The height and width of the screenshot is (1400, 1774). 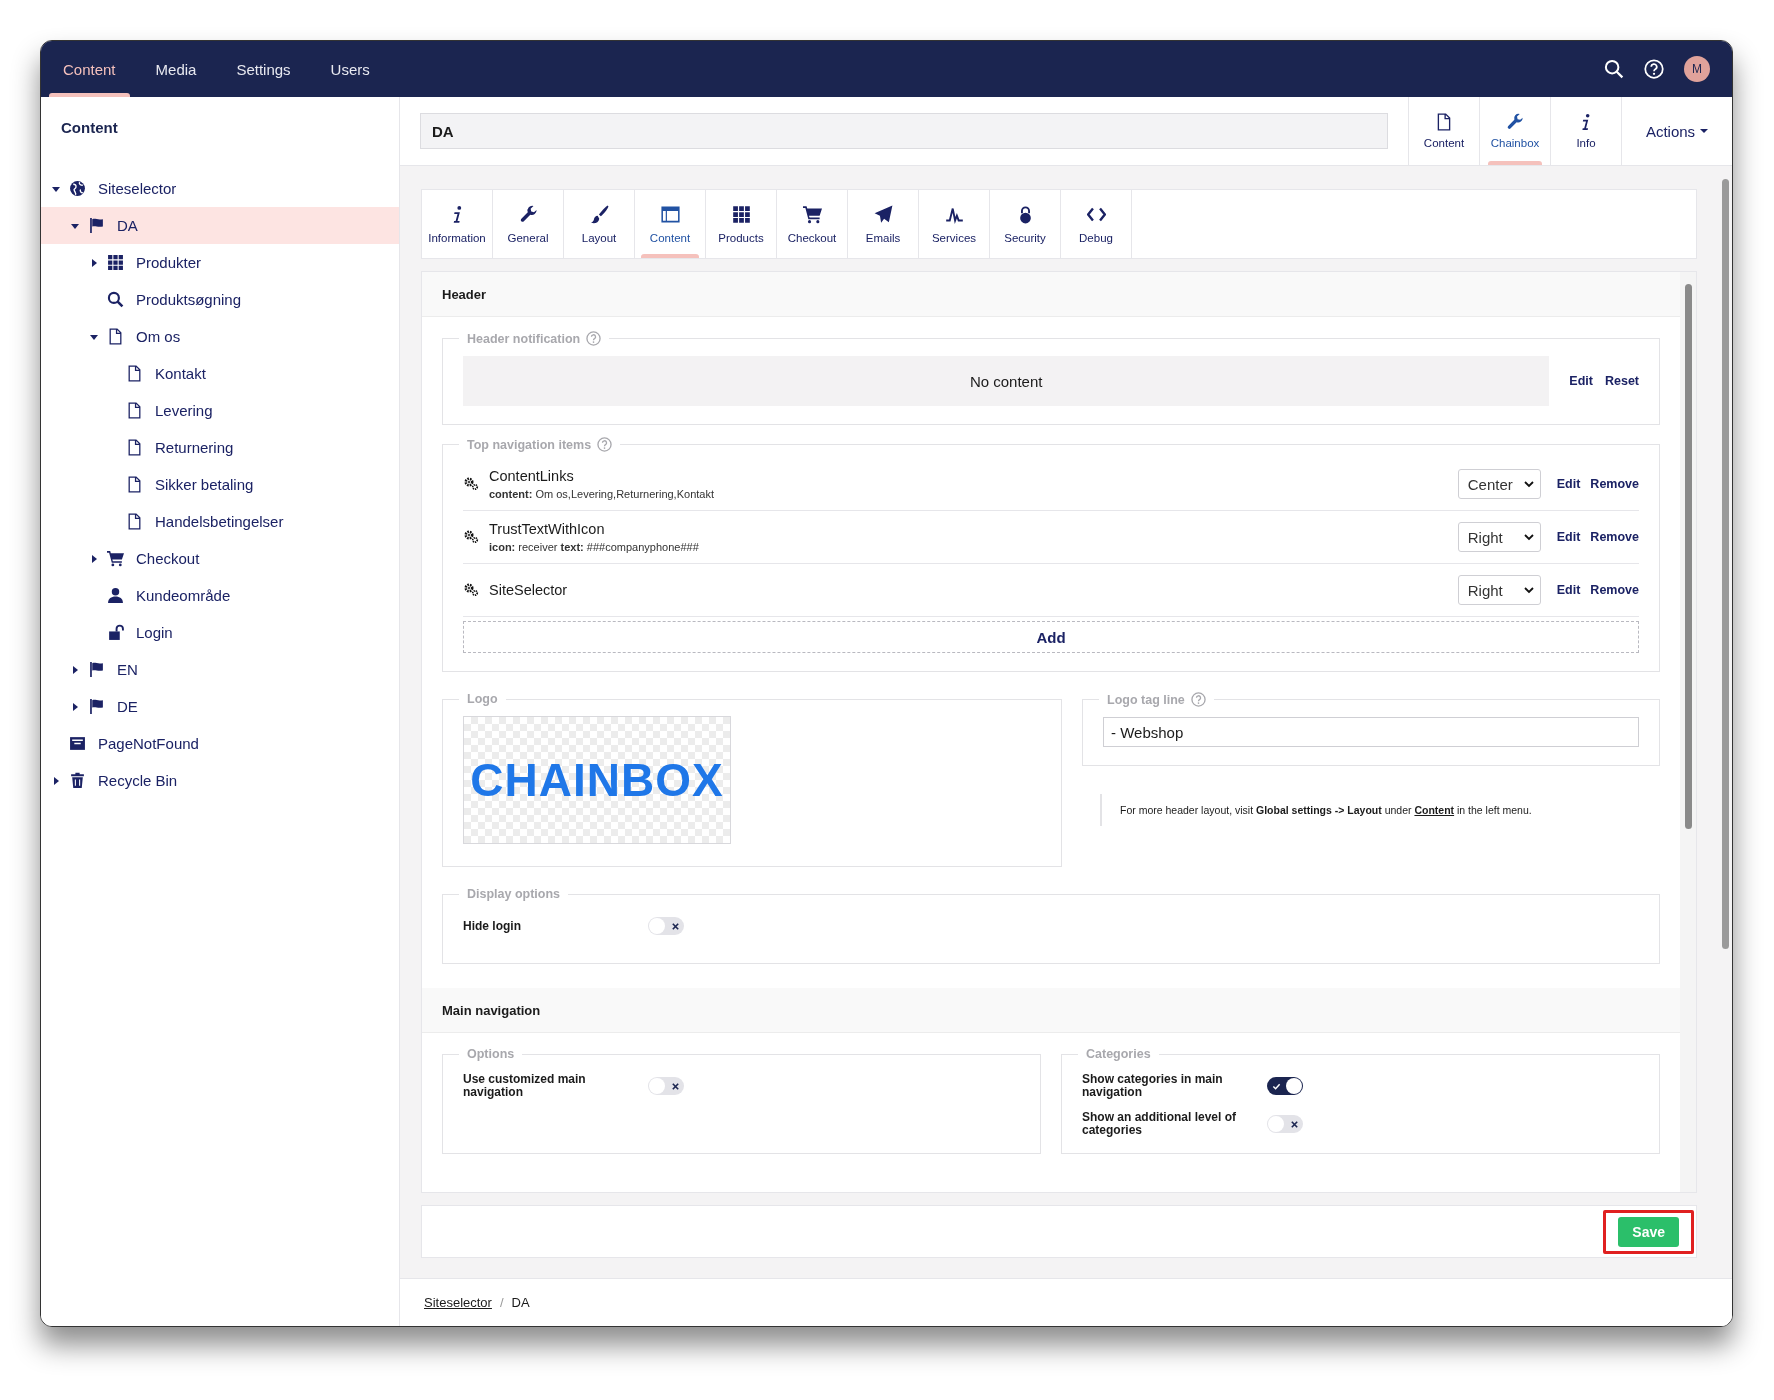 I want to click on tree-row: Handelsbetingelser, so click(x=220, y=521).